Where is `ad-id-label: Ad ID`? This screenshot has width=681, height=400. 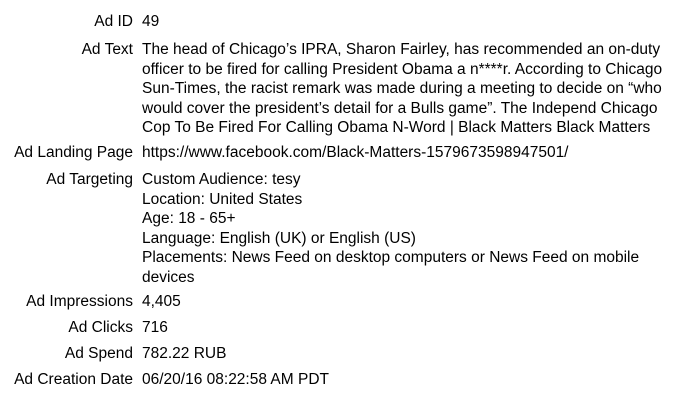
ad-id-label: Ad ID is located at coordinates (113, 21).